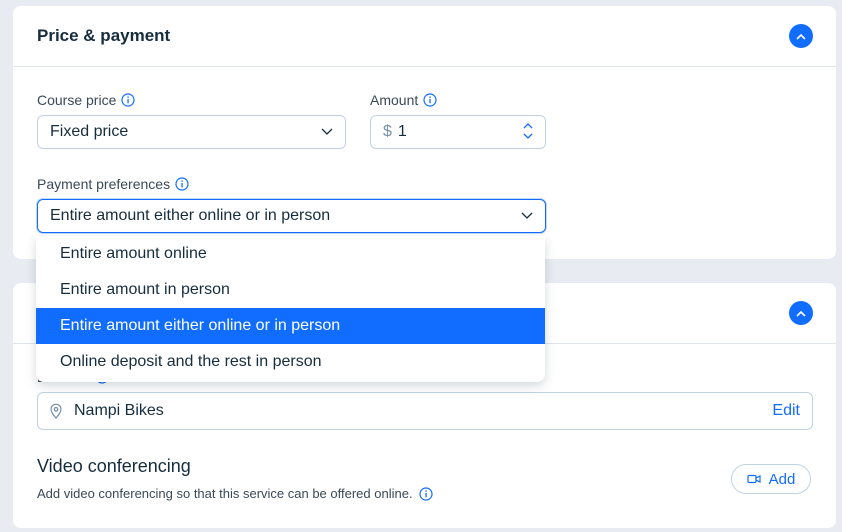 The width and height of the screenshot is (842, 532). I want to click on payment-preferences-label: Payment preferences, so click(113, 184).